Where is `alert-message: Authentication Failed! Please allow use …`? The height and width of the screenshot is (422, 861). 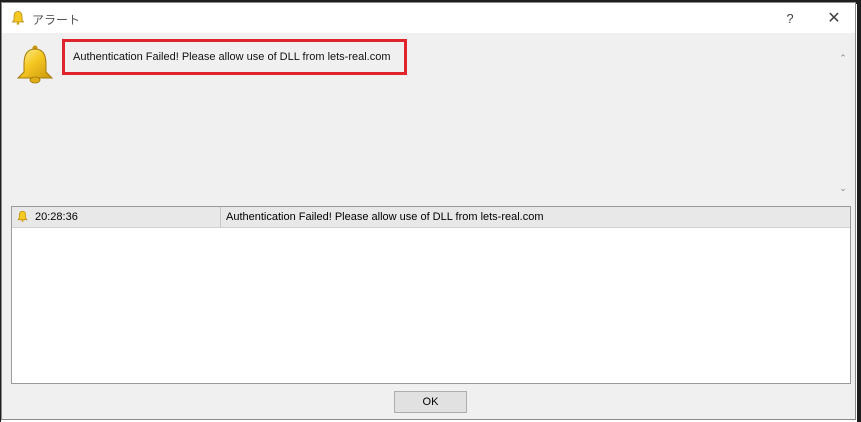 alert-message: Authentication Failed! Please allow use … is located at coordinates (232, 57).